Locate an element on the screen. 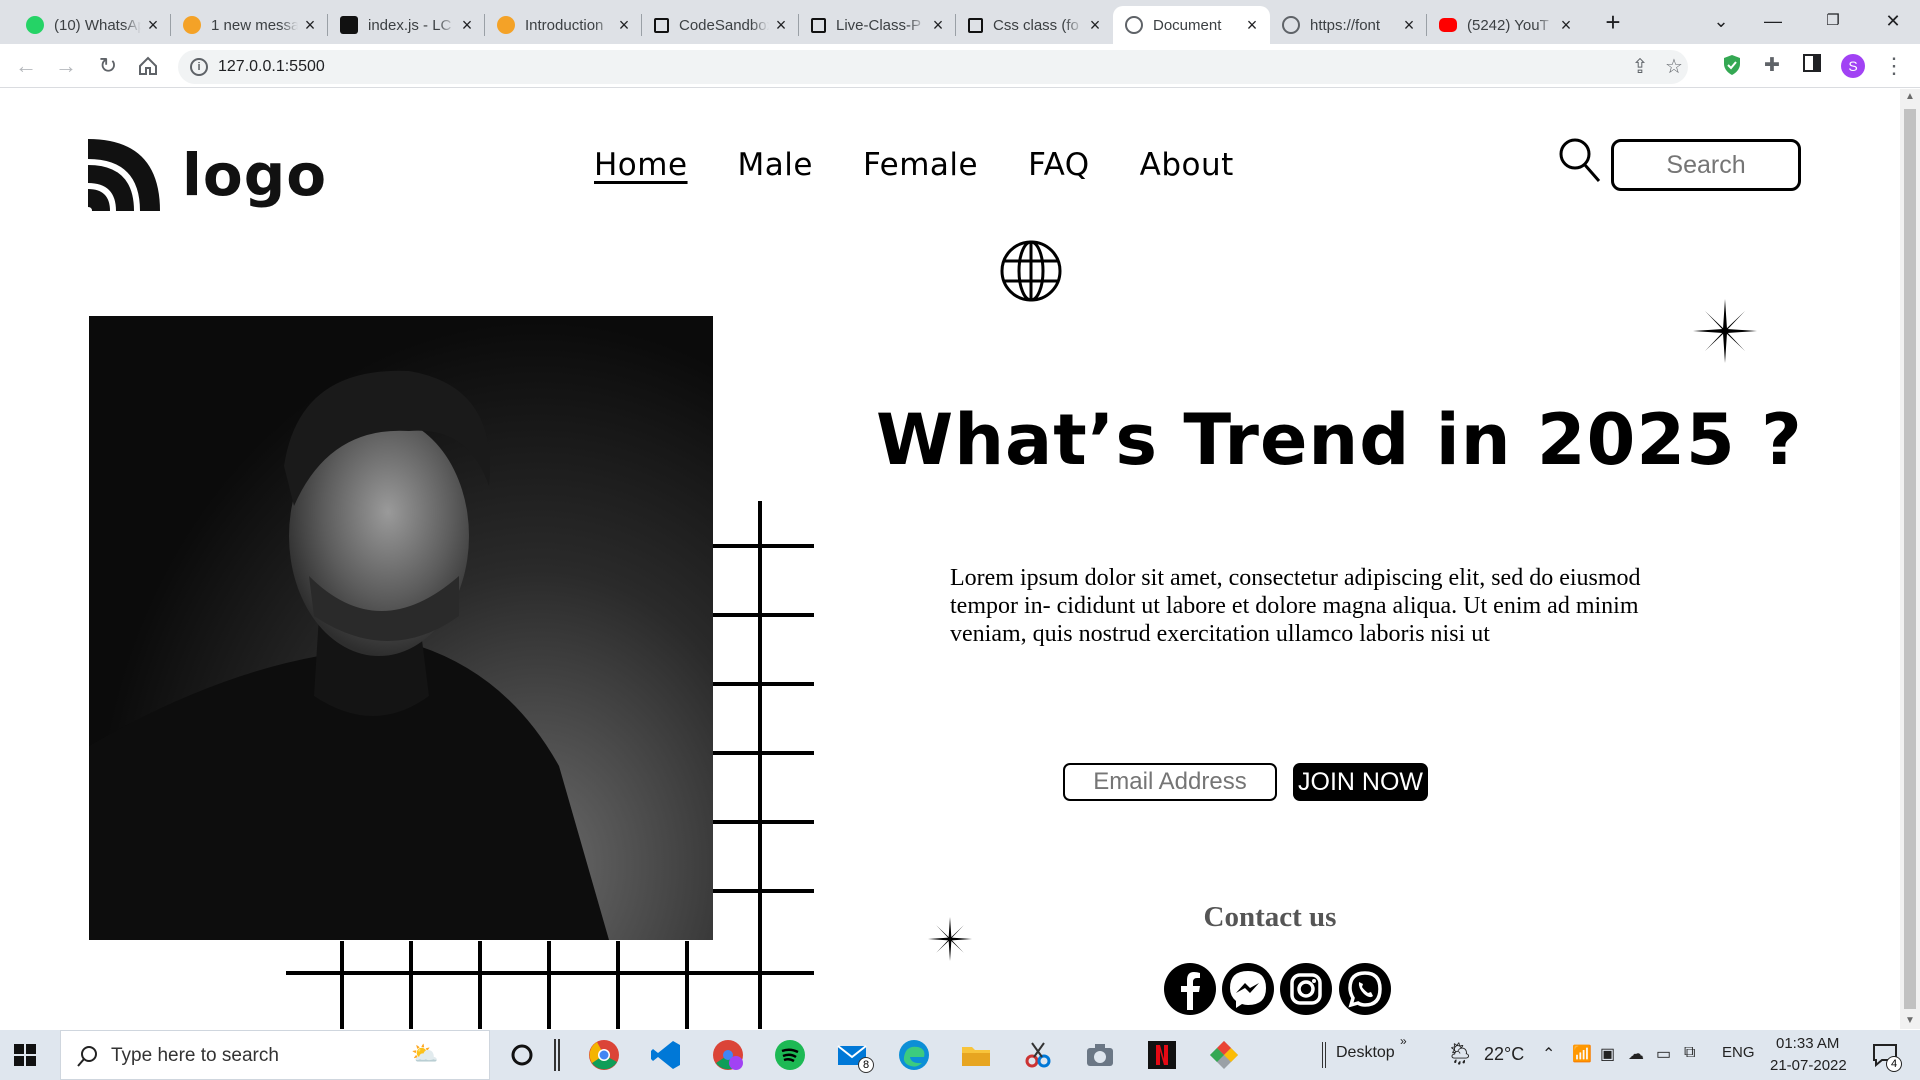 This screenshot has width=1920, height=1080. display-icon: ⧉ is located at coordinates (1689, 1053).